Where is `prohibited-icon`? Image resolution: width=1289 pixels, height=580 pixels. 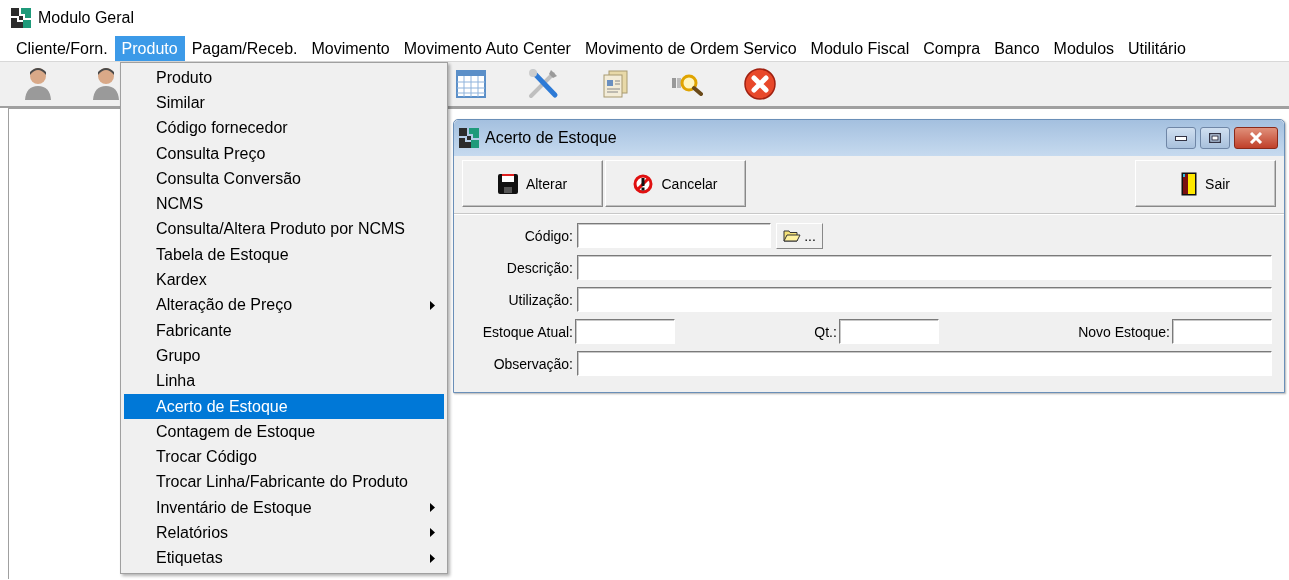 prohibited-icon is located at coordinates (643, 183).